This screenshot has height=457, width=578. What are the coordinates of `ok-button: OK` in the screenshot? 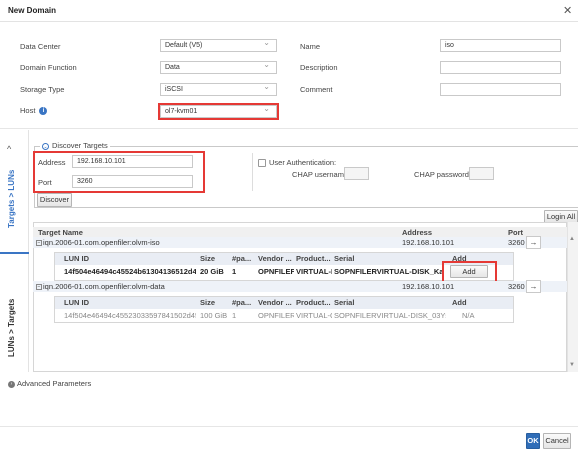 It's located at (533, 441).